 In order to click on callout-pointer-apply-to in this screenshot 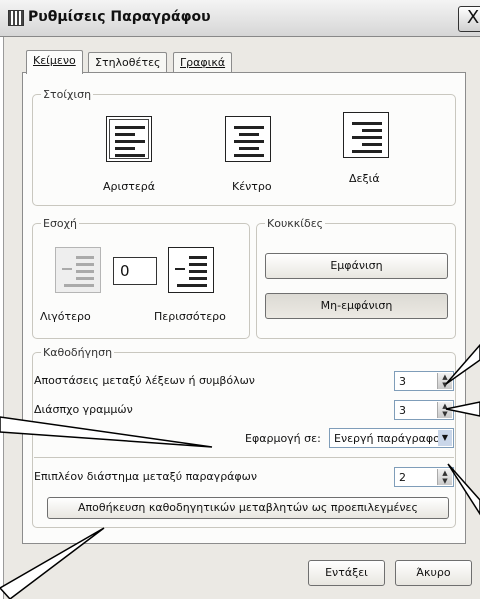, I will do `click(106, 432)`.